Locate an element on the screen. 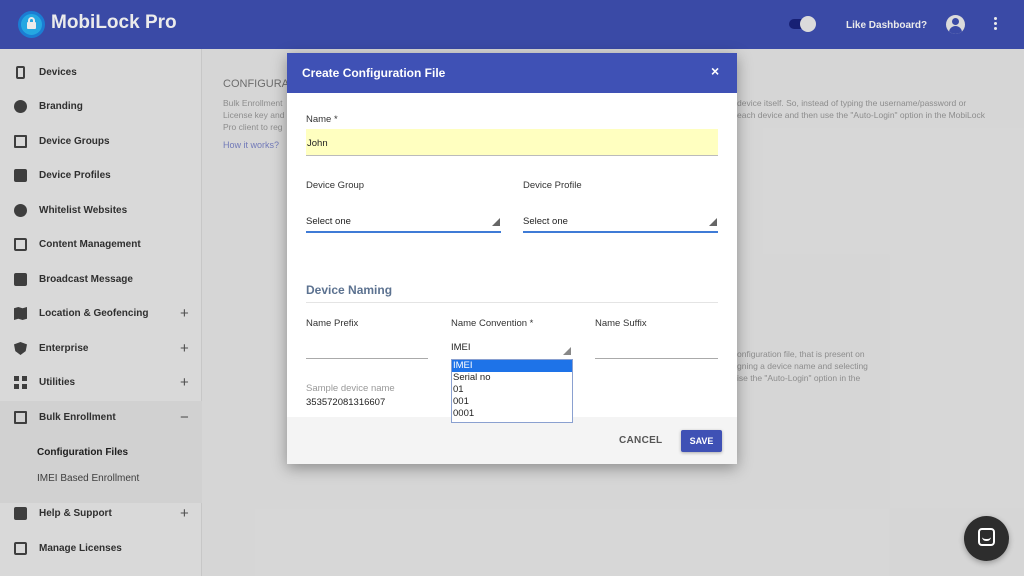  name-input: John is located at coordinates (512, 142).